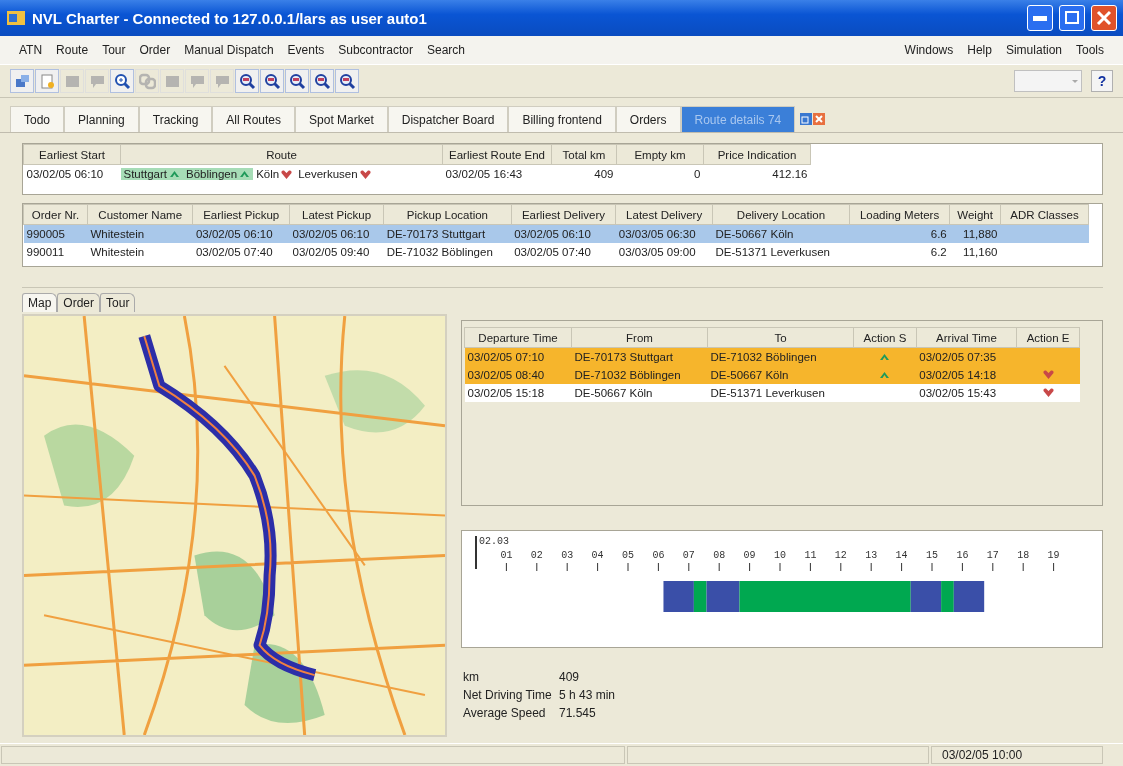 The image size is (1123, 766). I want to click on column-header: Latest Delivery, so click(664, 214).